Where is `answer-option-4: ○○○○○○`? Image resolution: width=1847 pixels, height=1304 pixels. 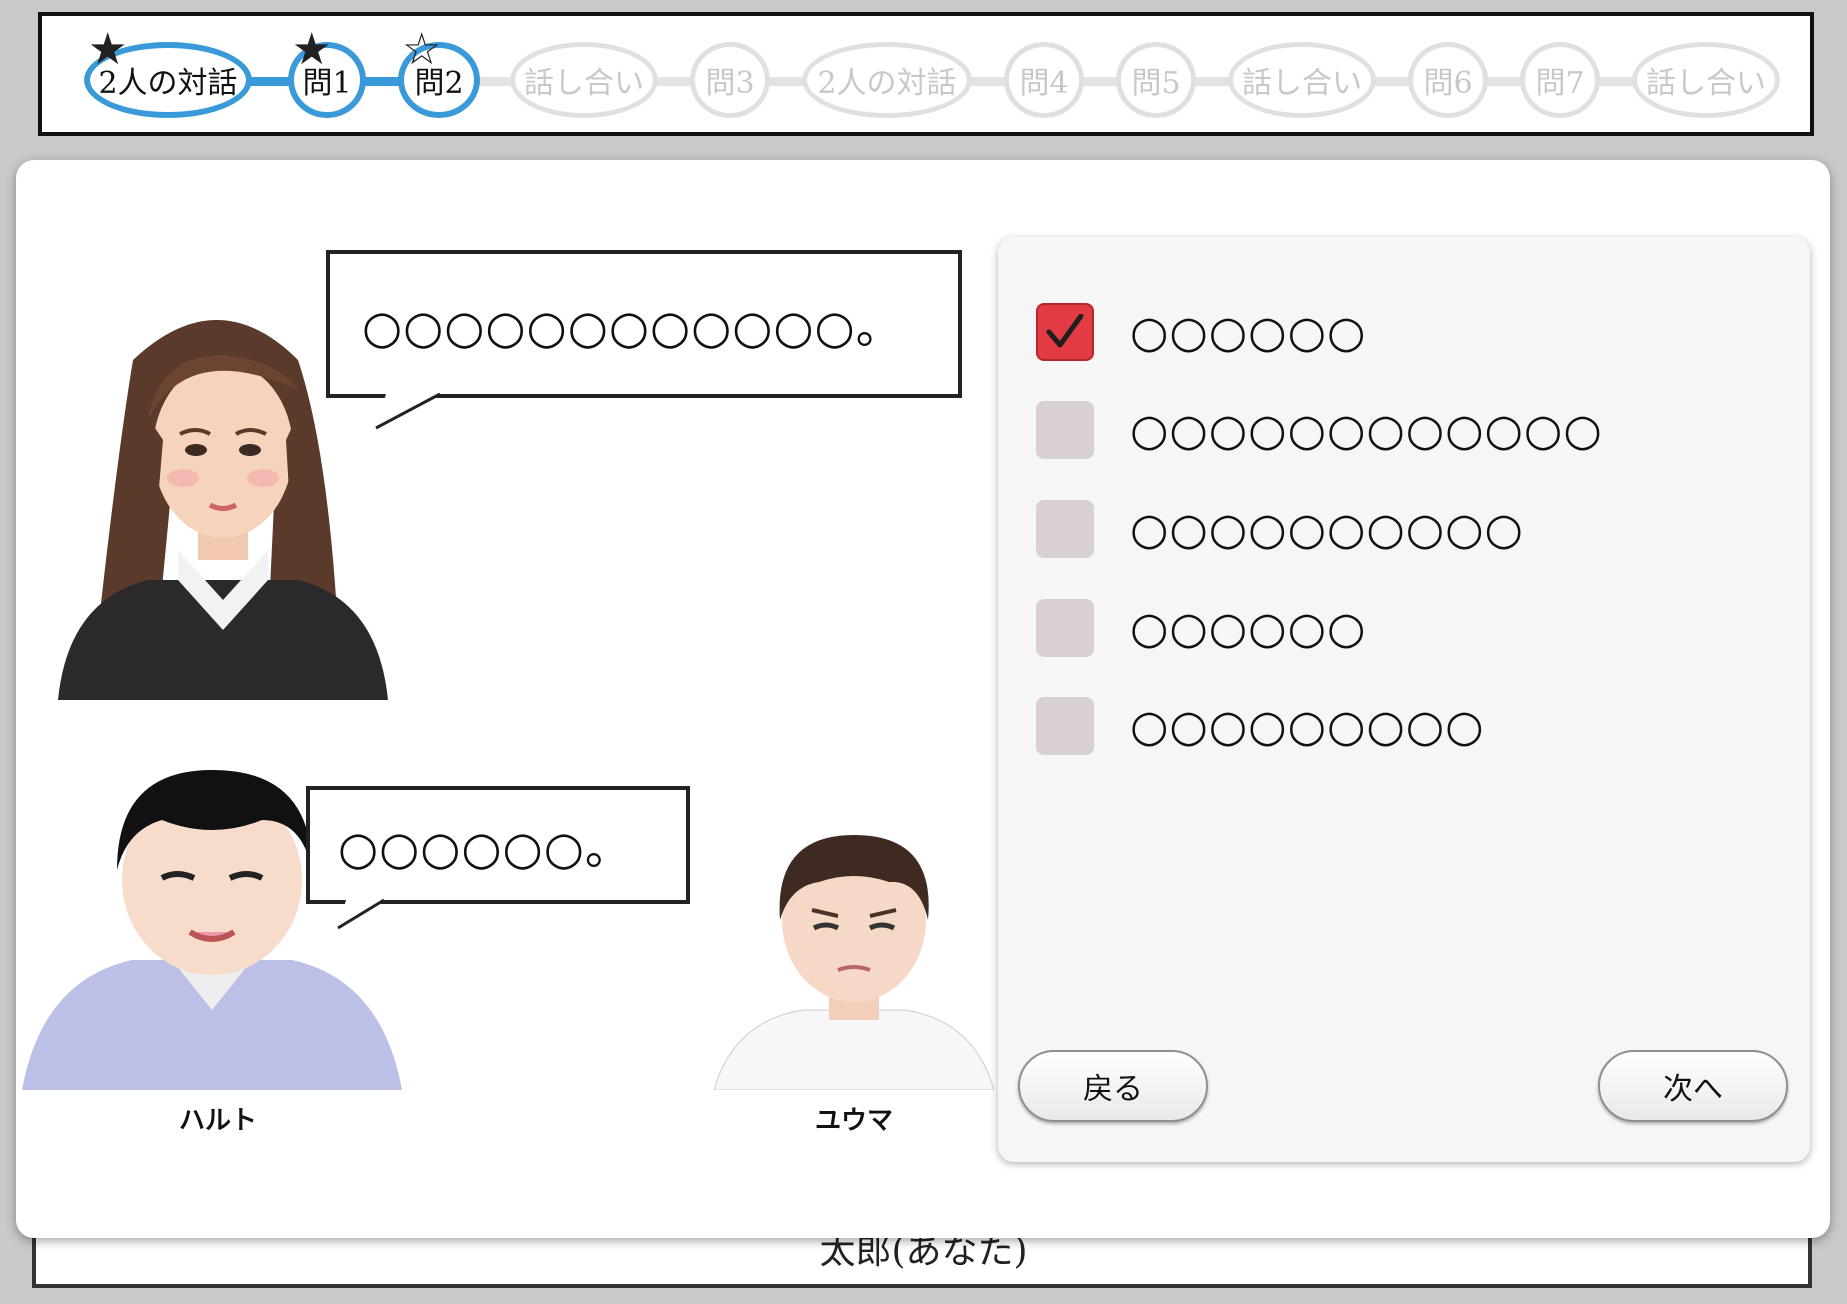 answer-option-4: ○○○○○○ is located at coordinates (1201, 628).